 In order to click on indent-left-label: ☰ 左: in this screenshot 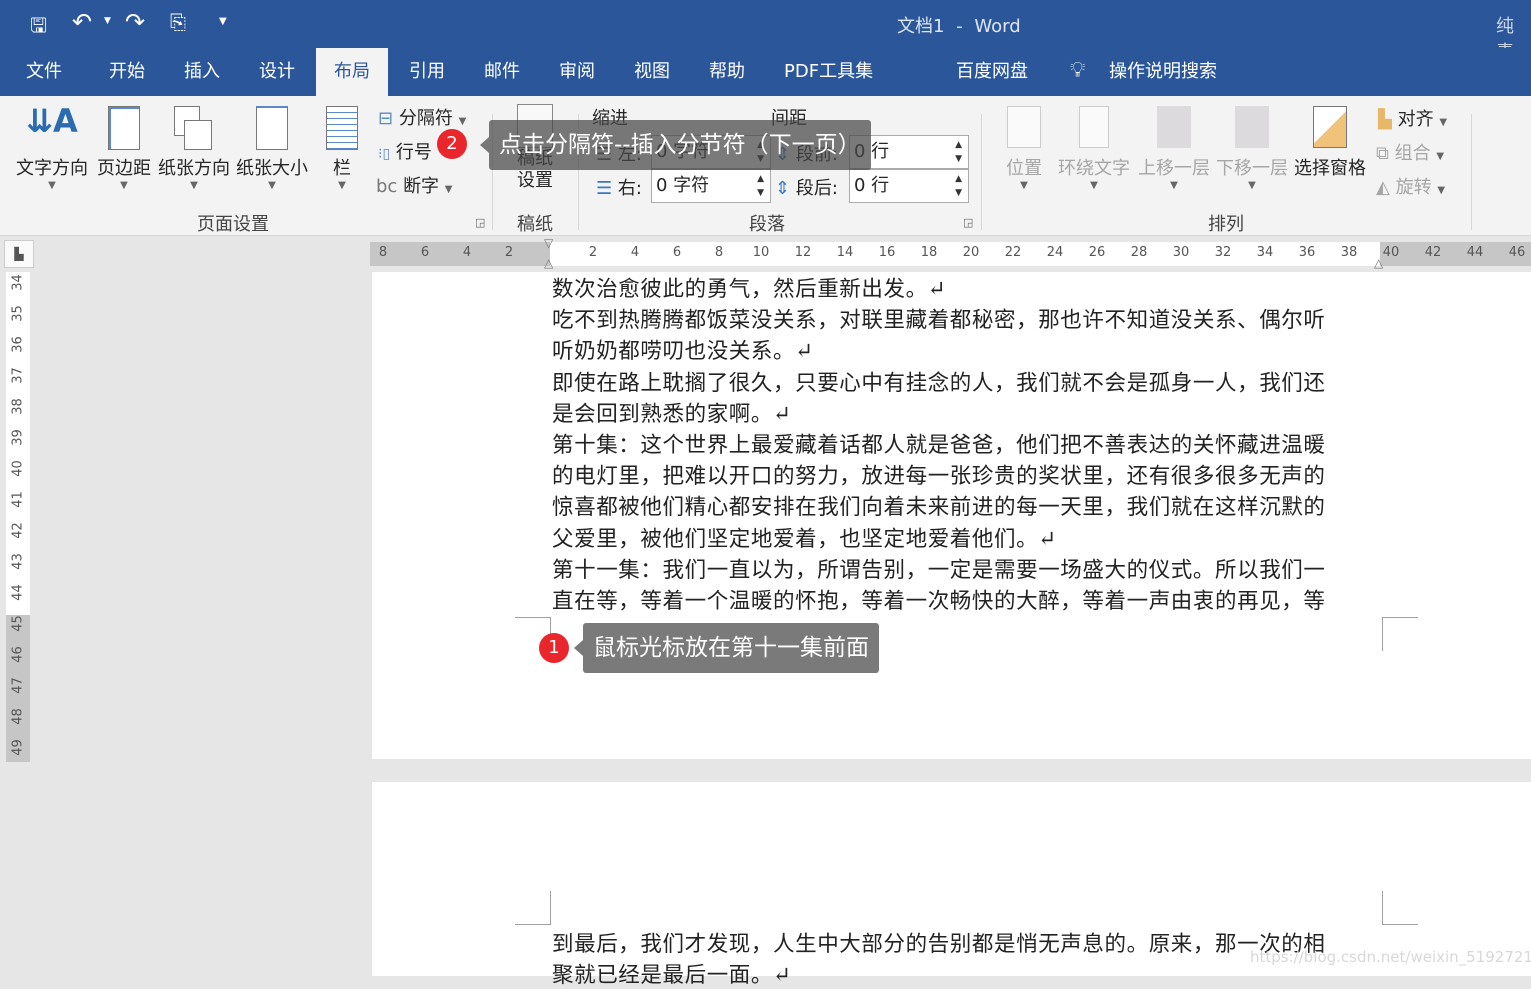, I will do `click(619, 154)`.